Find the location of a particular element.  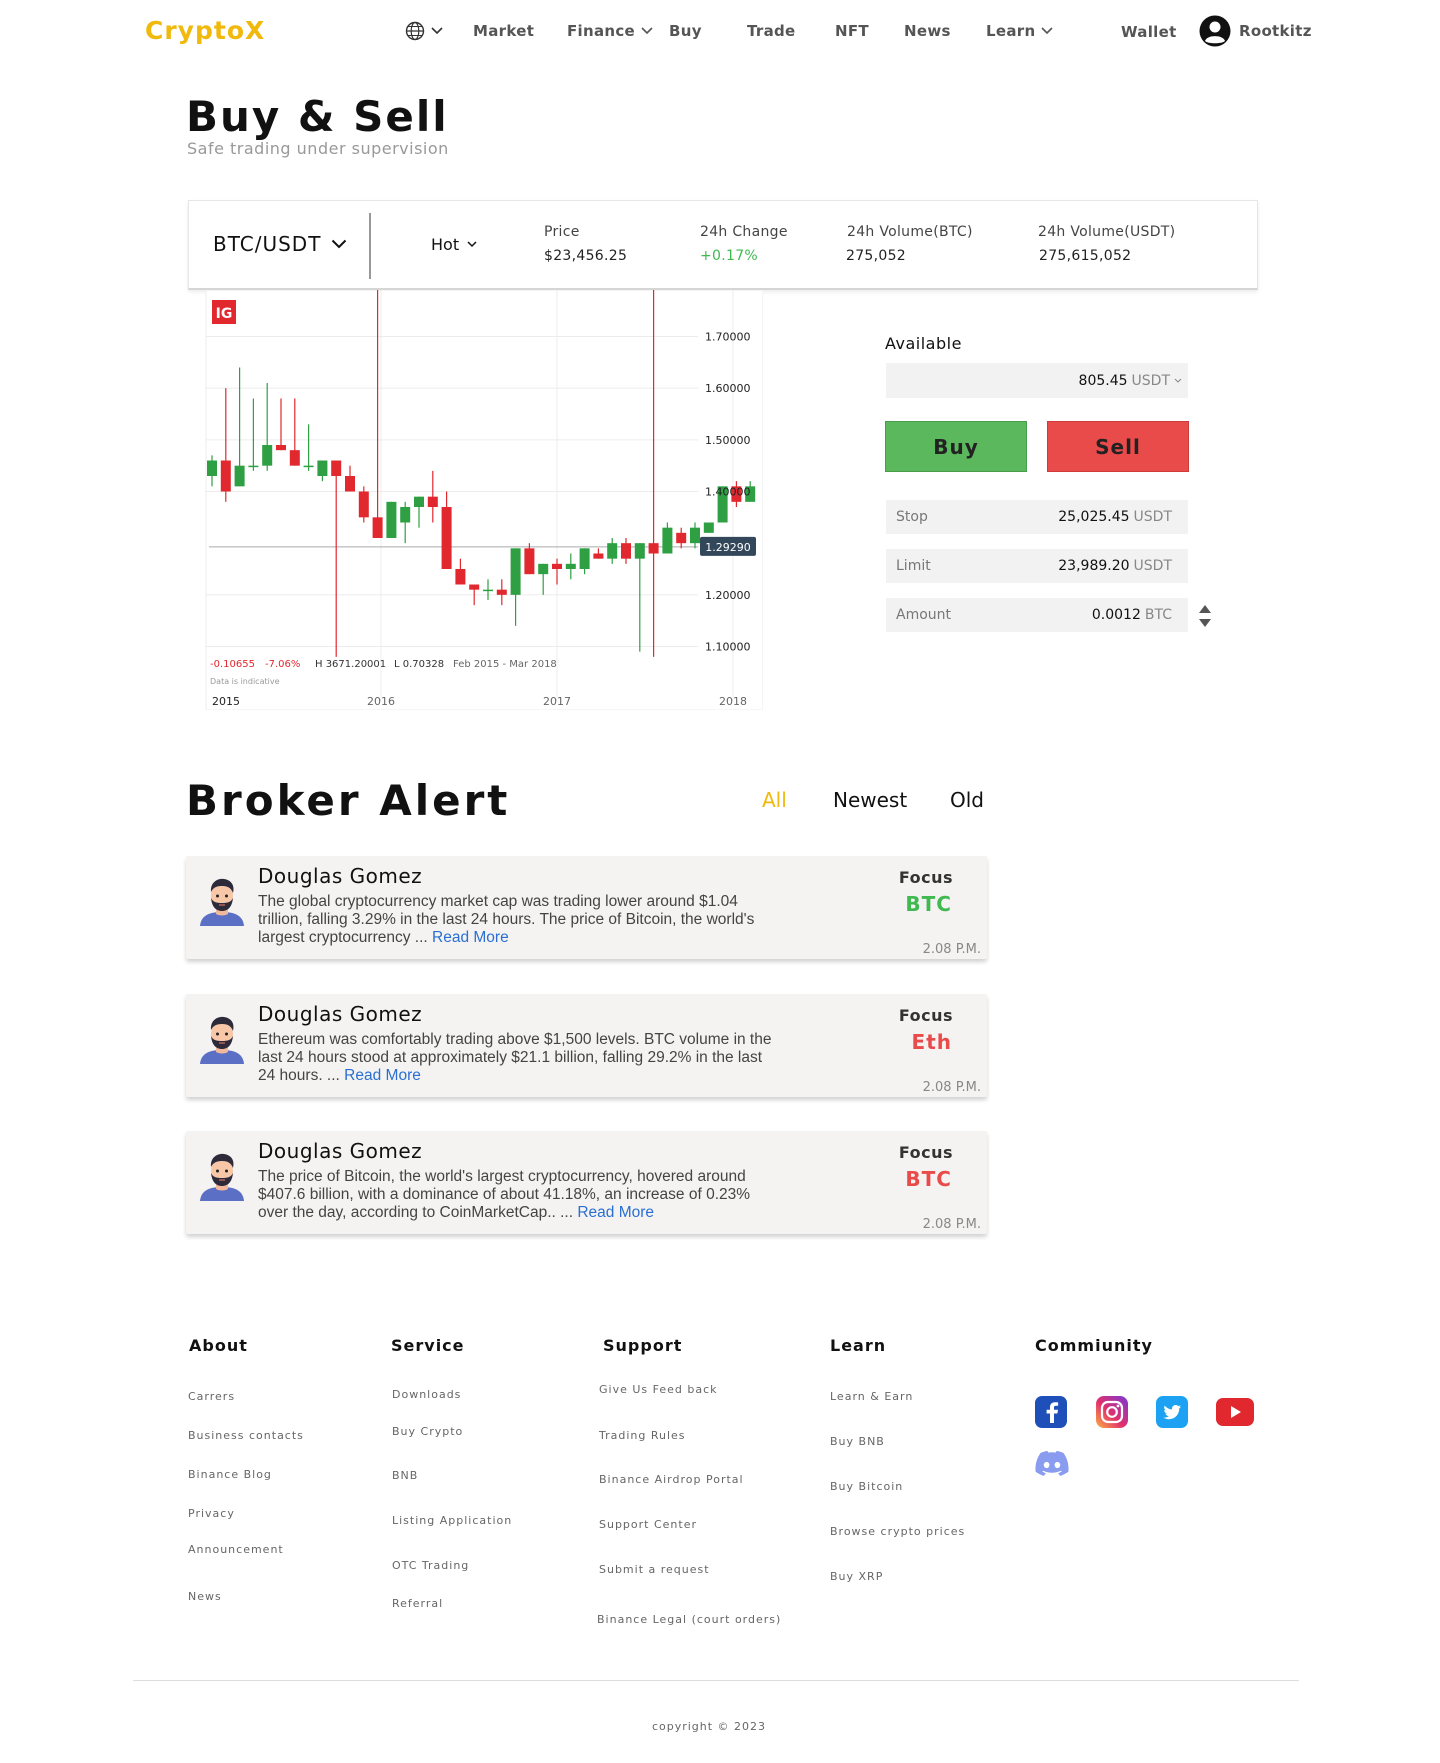

footer-link: Trading Rules is located at coordinates (642, 1435).